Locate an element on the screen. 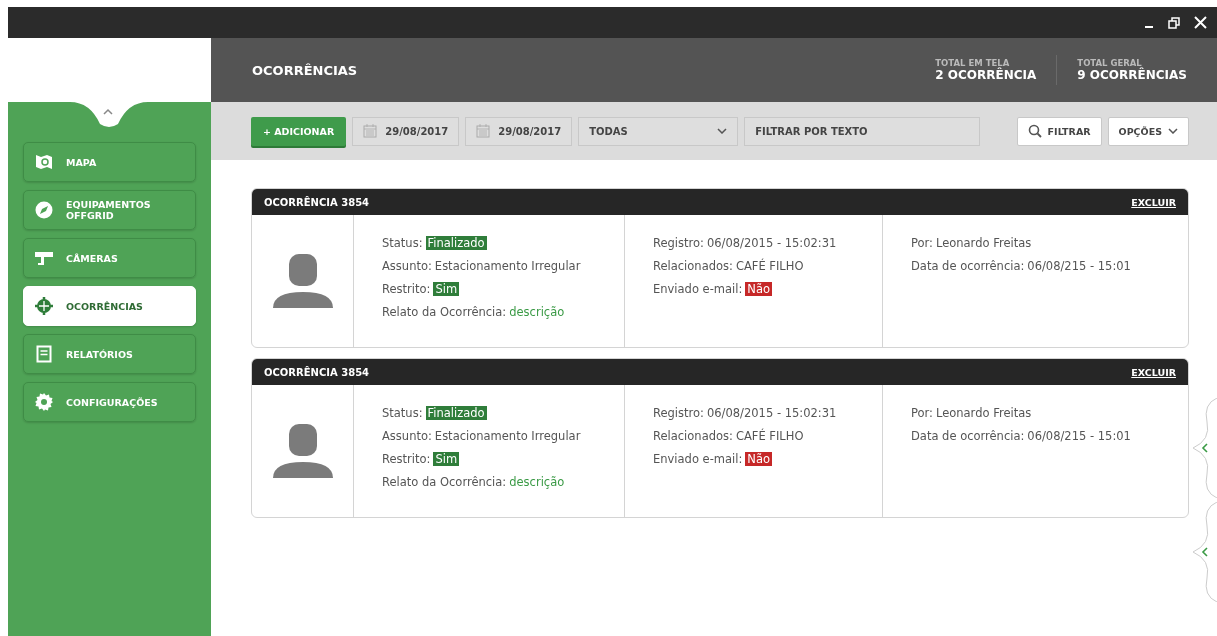 This screenshot has height=636, width=1217. total-label: TOTAL GERAL is located at coordinates (1110, 63).